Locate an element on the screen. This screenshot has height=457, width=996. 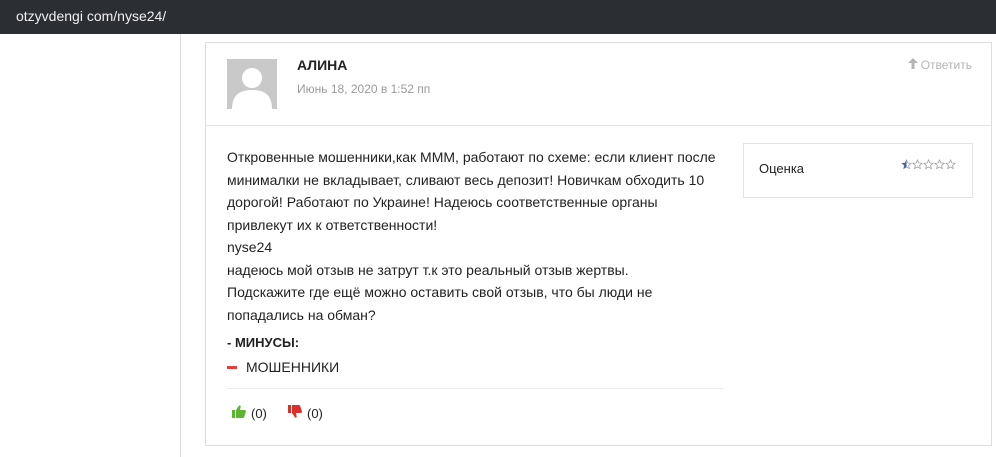
browser-address-bar: otzyvdengi com/nyse24/ is located at coordinates (498, 17).